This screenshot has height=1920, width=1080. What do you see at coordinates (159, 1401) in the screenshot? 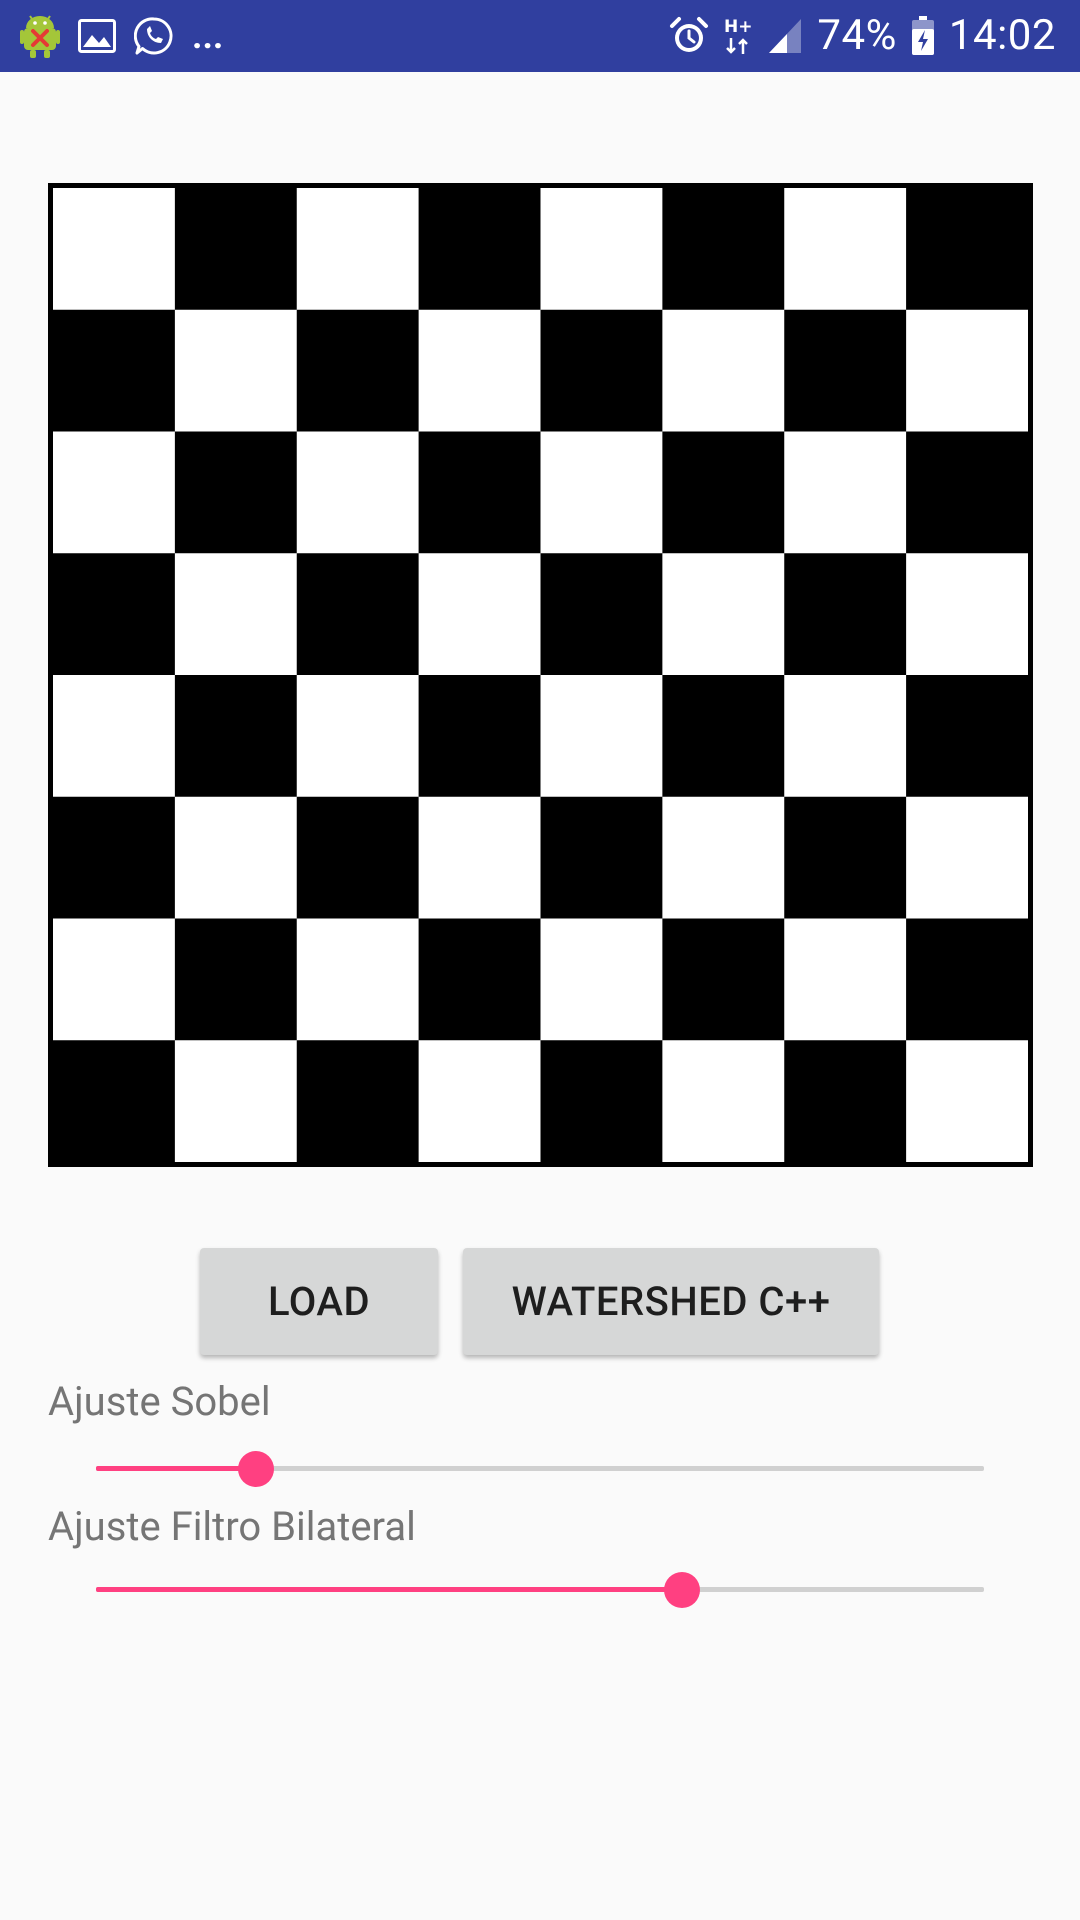
I see `sobel-label: Ajuste Sobel` at bounding box center [159, 1401].